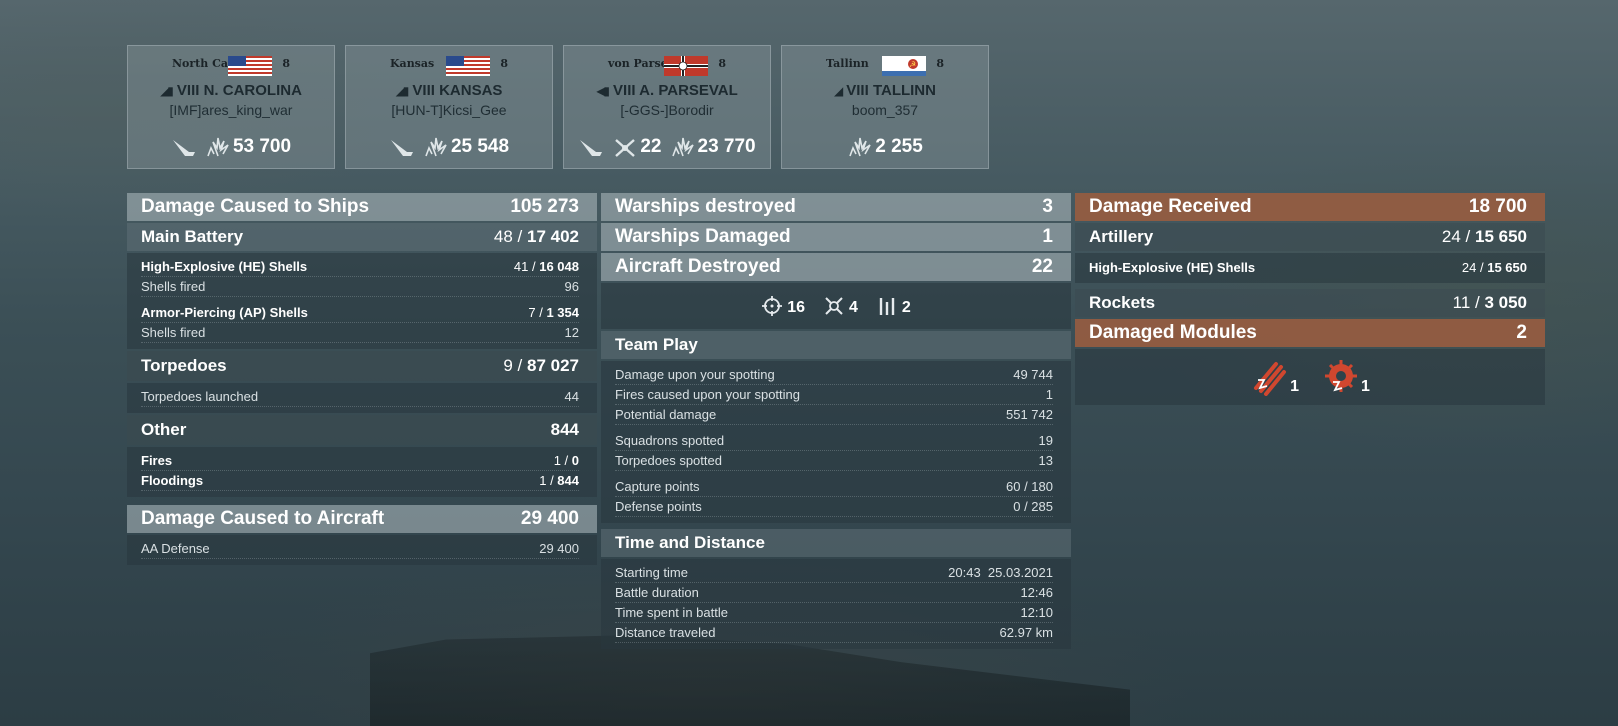 This screenshot has height=726, width=1618. I want to click on germany-flag-icon, so click(686, 66).